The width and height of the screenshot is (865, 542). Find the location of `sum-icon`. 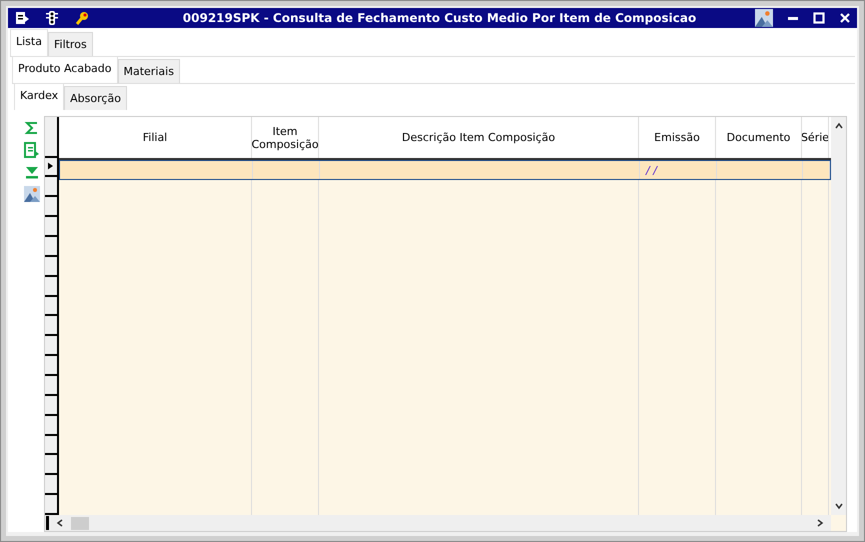

sum-icon is located at coordinates (32, 128).